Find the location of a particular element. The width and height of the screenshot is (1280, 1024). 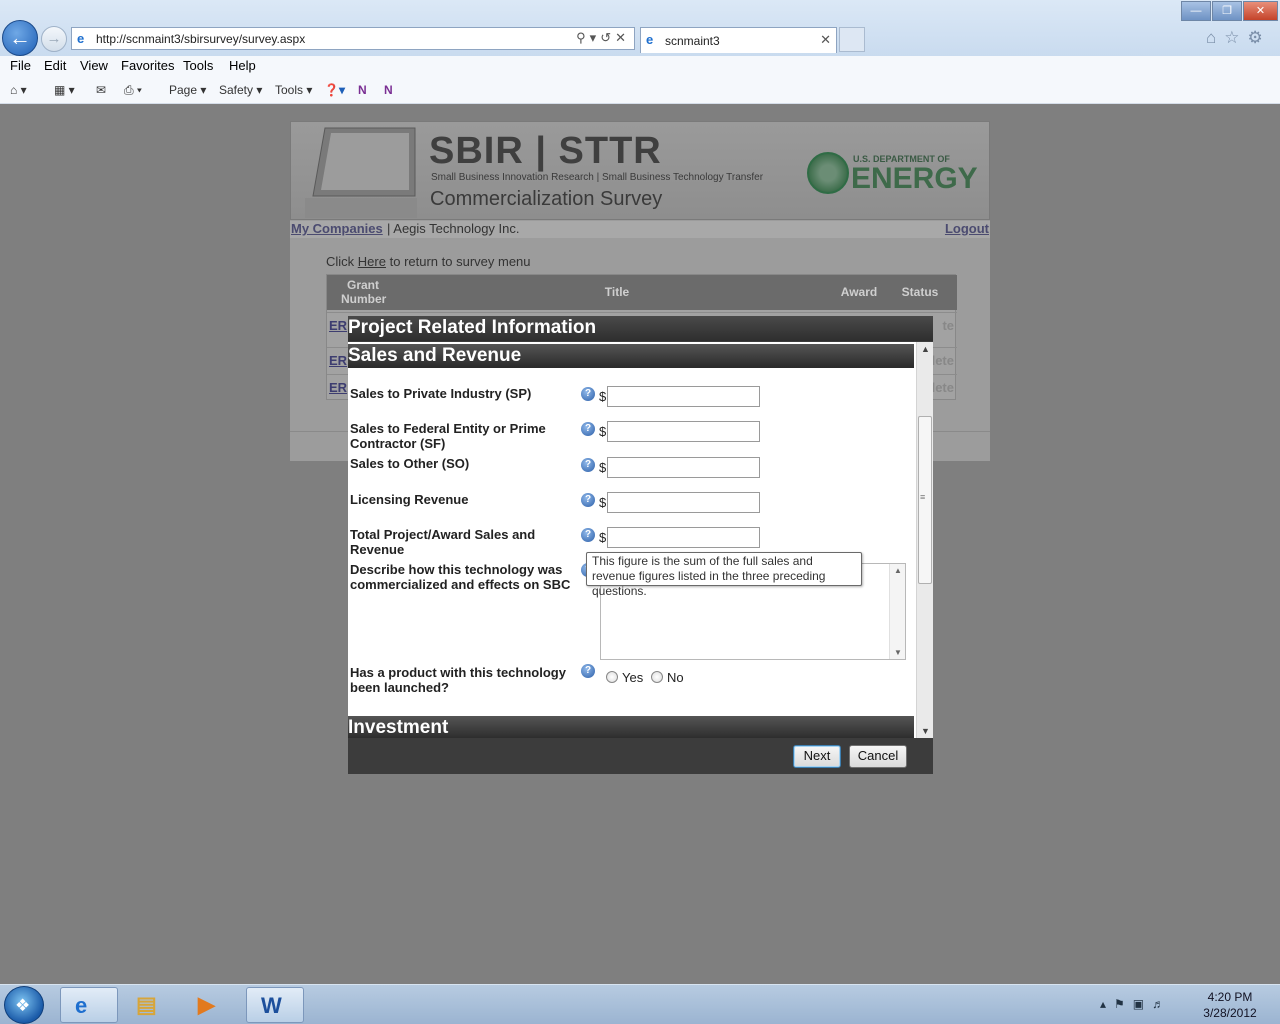

feeds-icon: ▦ ▾ is located at coordinates (64, 90).